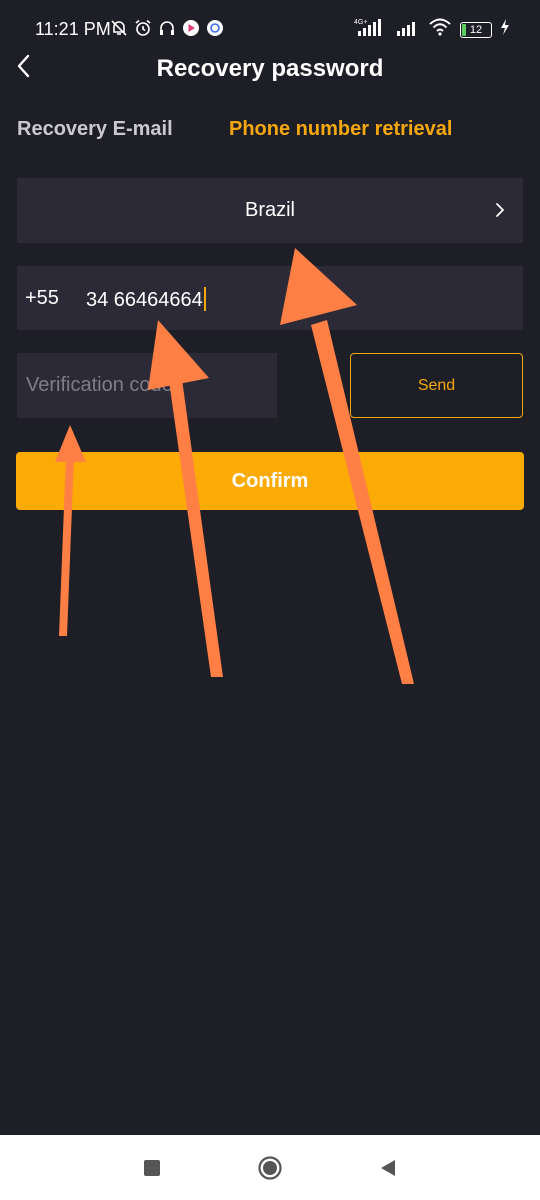  I want to click on system-navigation-bar, so click(270, 1167).